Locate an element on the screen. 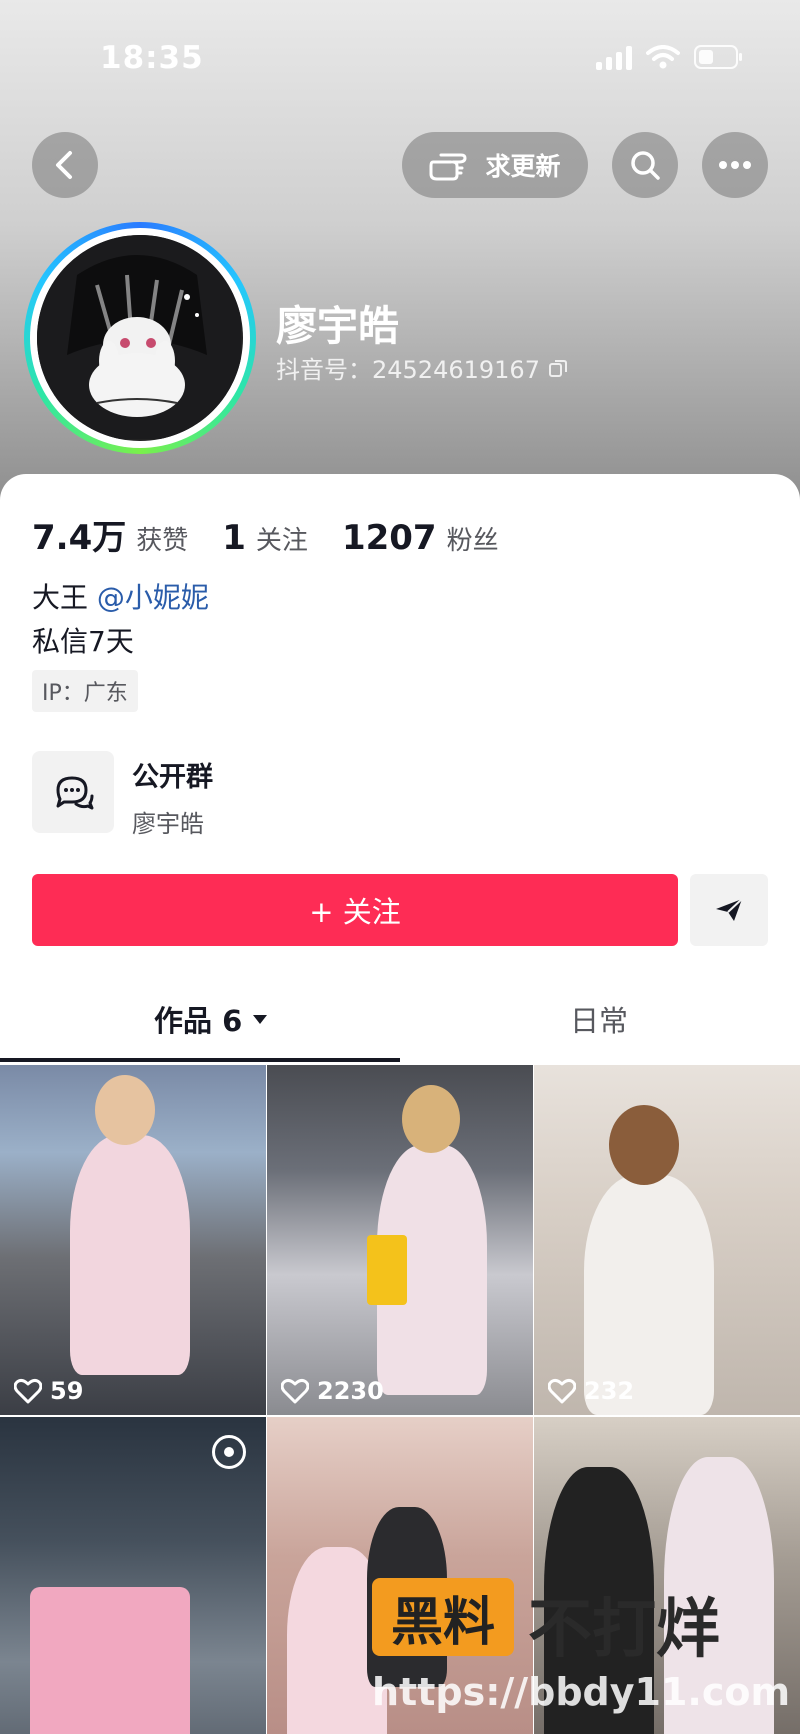 The image size is (800, 1734). live-icon is located at coordinates (229, 1452).